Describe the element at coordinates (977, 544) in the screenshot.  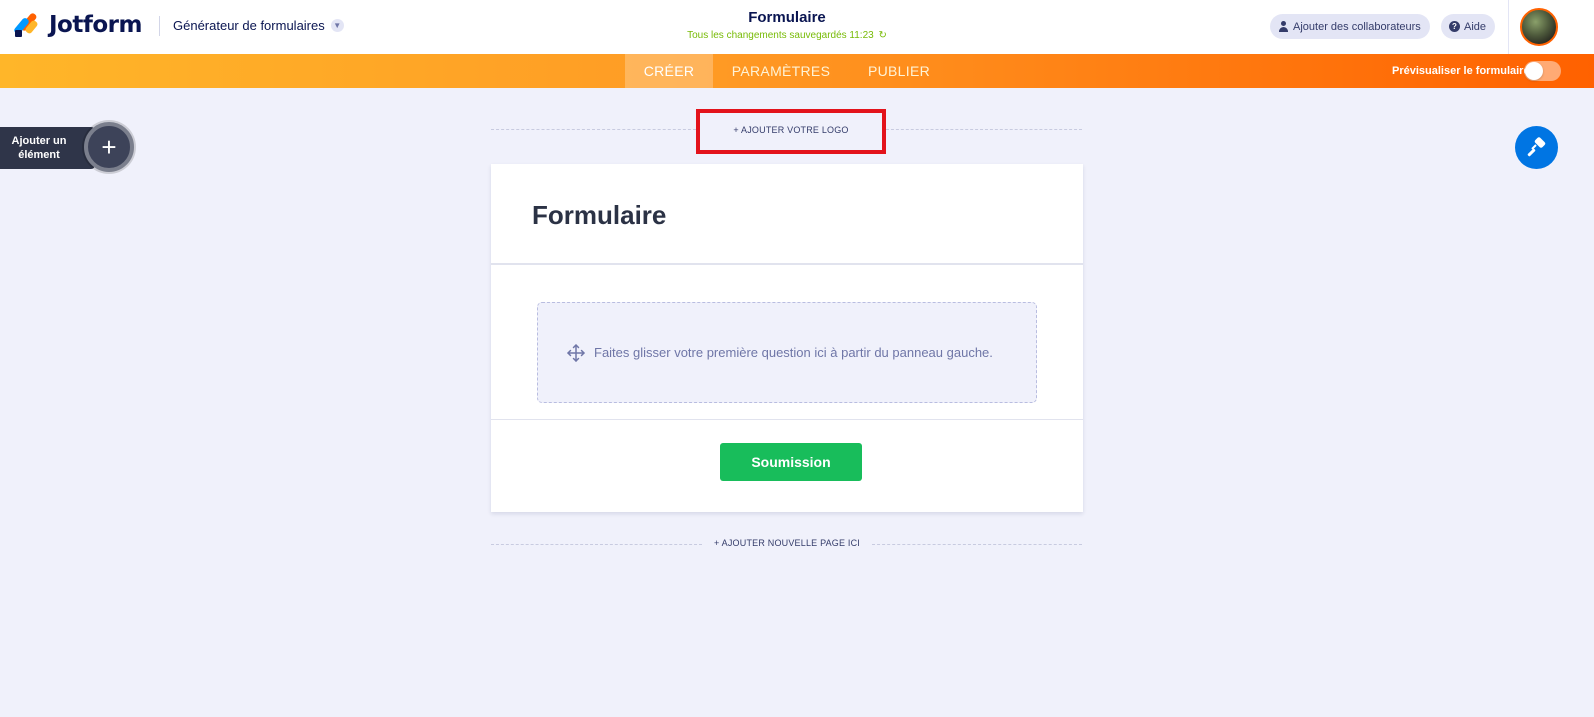
I see `page-divider-right` at that location.